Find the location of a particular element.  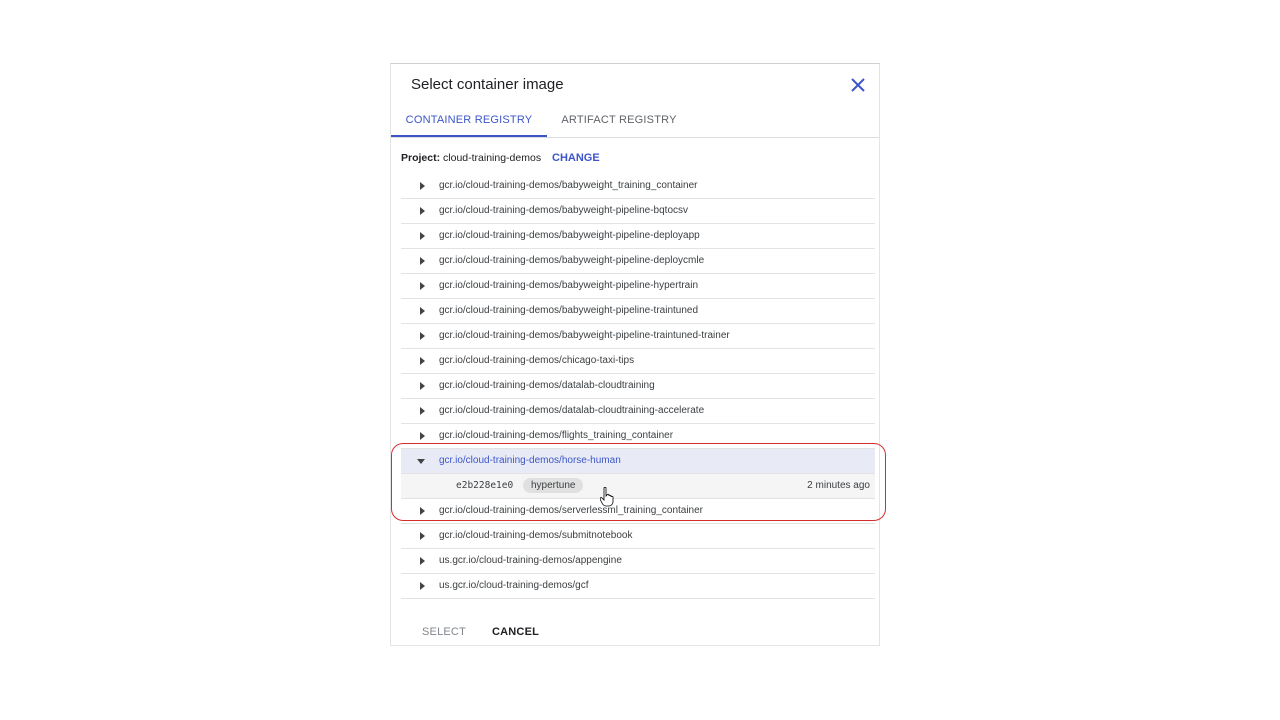

select-button: SELECT is located at coordinates (444, 632).